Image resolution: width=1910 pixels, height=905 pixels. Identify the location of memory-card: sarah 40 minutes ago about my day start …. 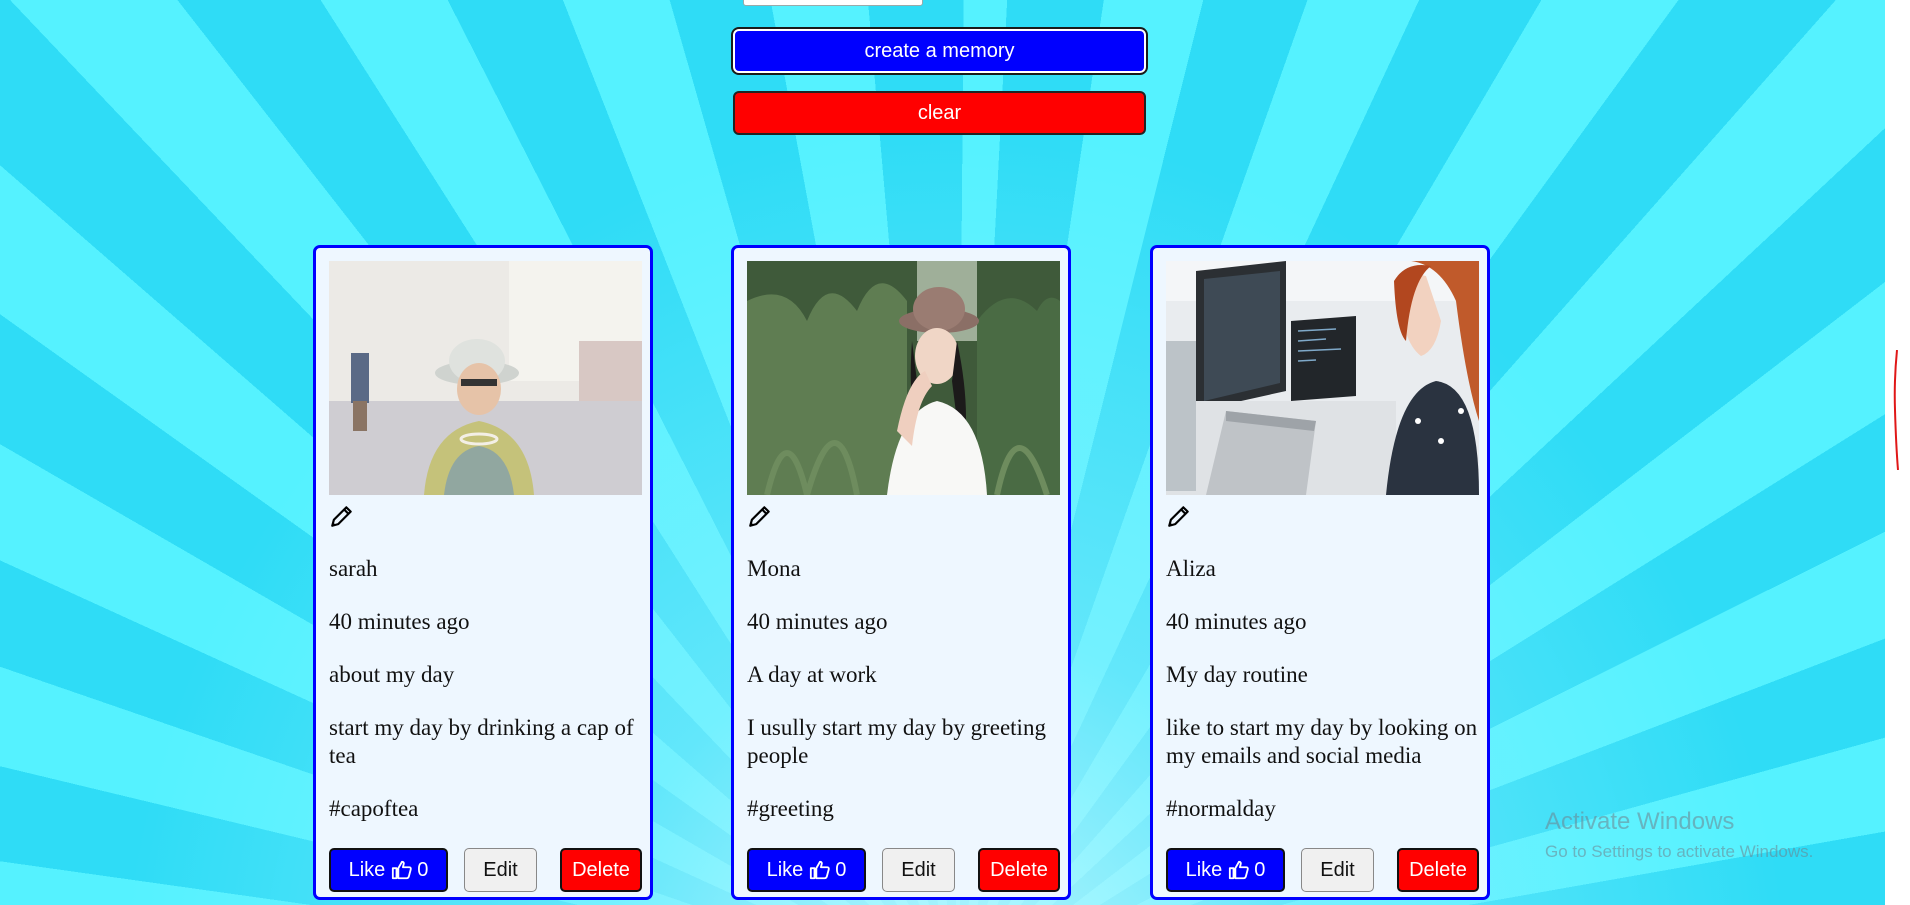
(483, 572).